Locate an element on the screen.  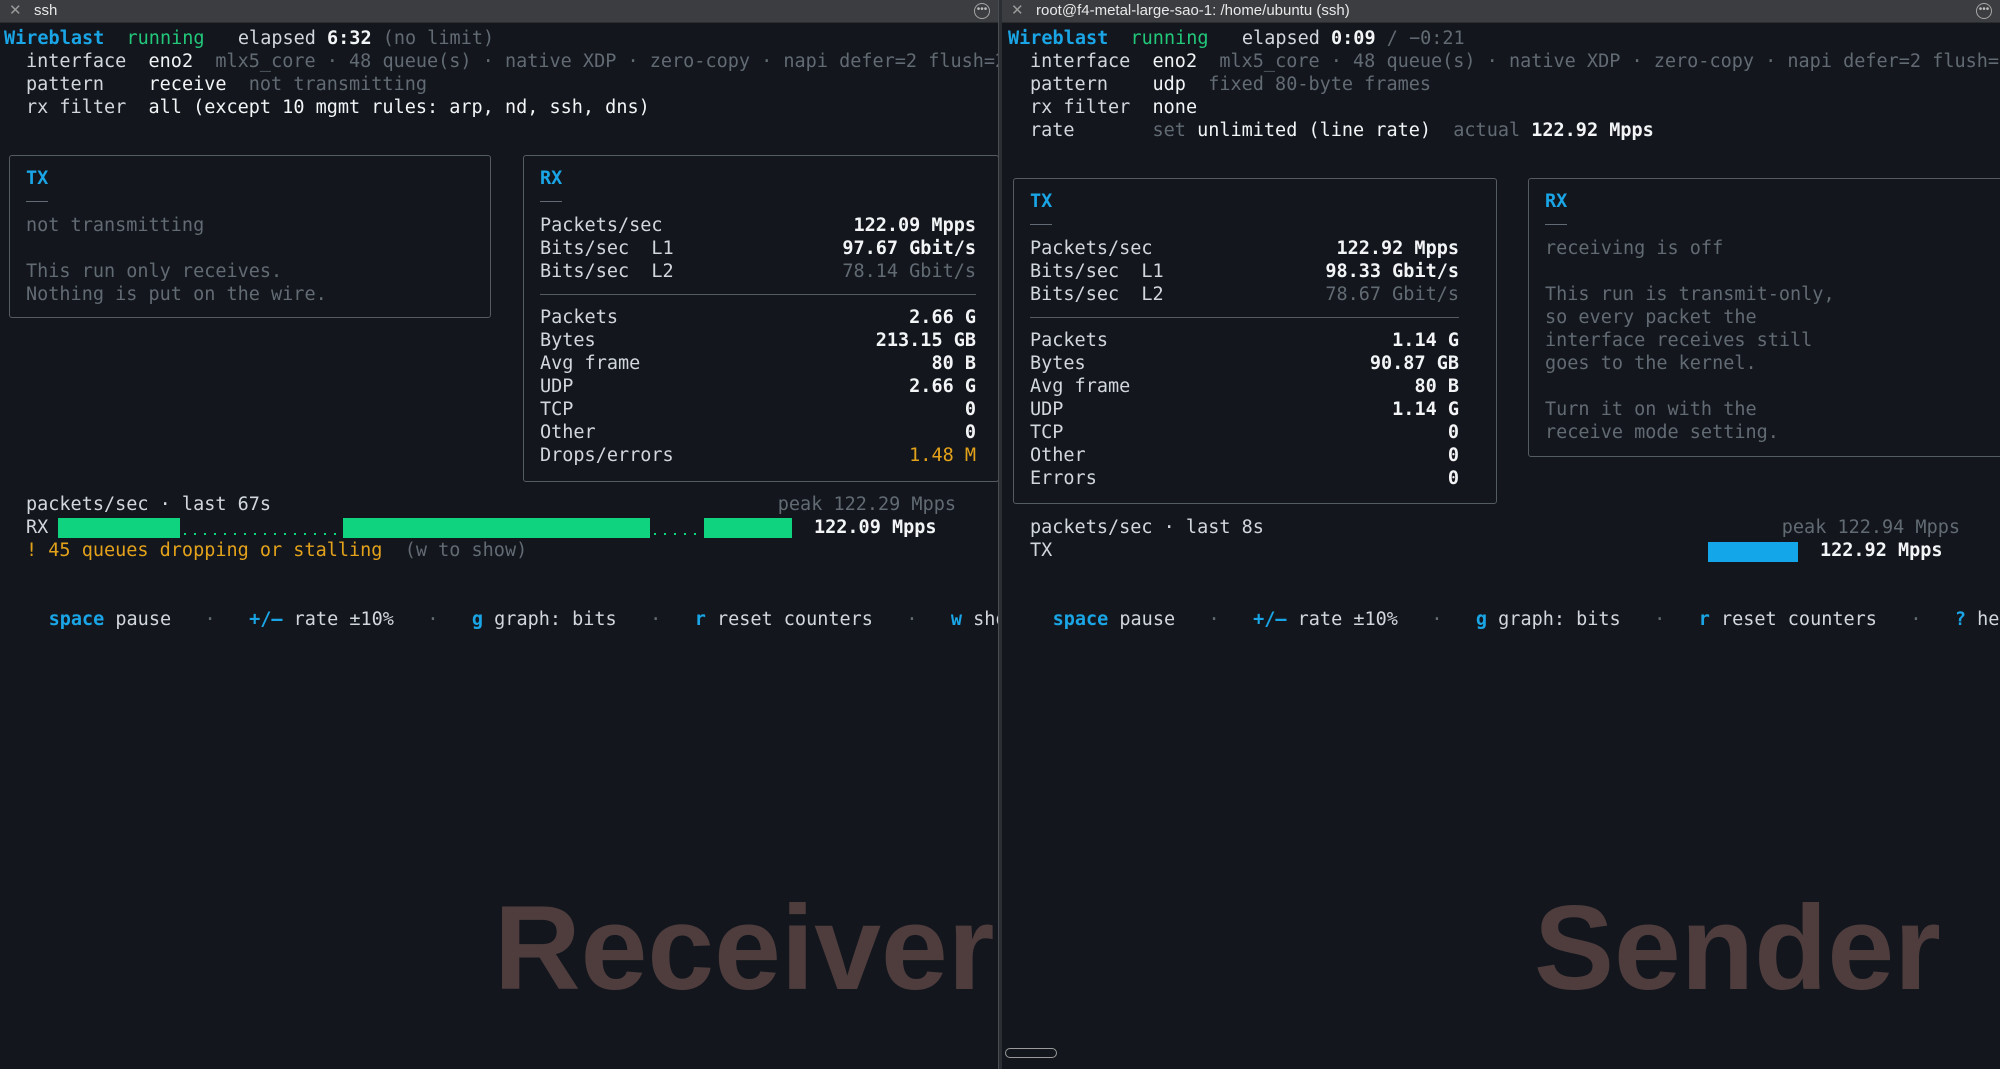
rx-packets: 2.66 G is located at coordinates (942, 317).